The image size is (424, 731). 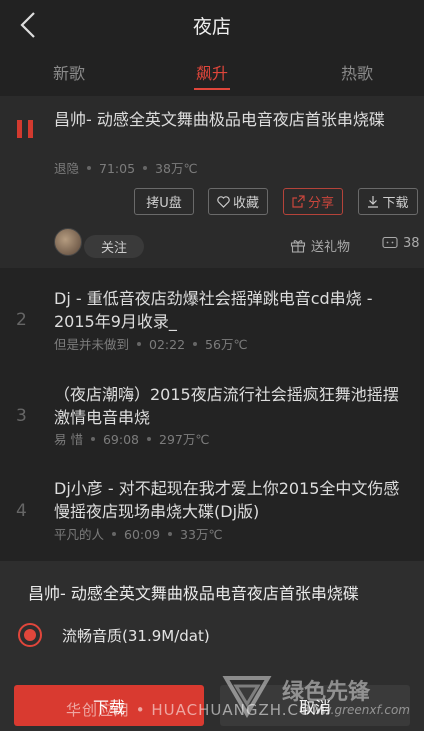 I want to click on song-meta: 但是并未做到 02:22 56万℃, so click(x=151, y=343).